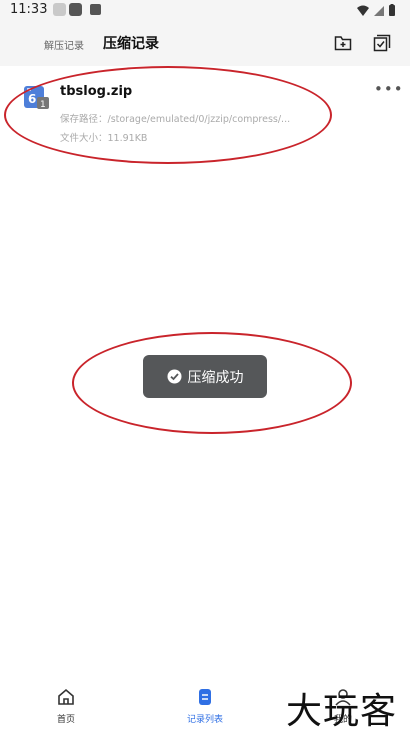 The height and width of the screenshot is (734, 410). I want to click on zip-file-icon: 6 1, so click(37, 97).